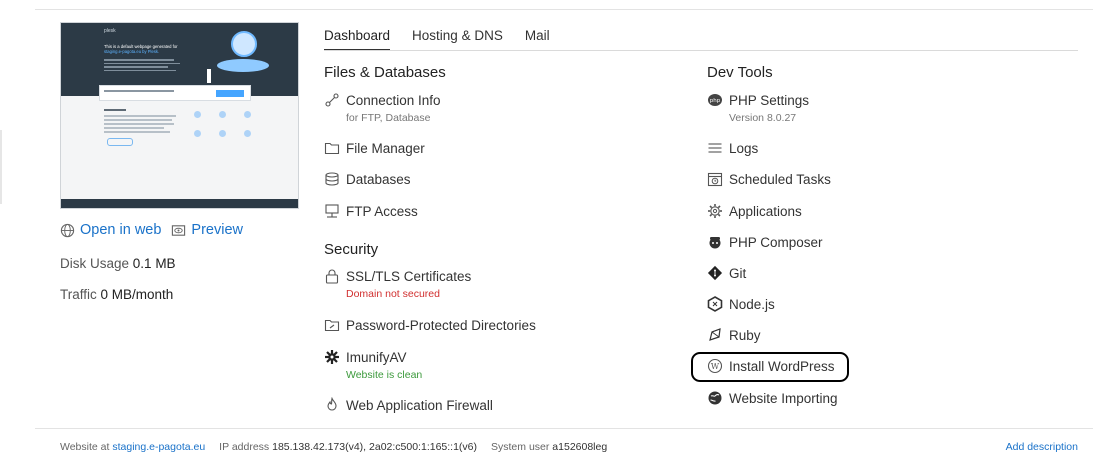 The image size is (1096, 473). Describe the element at coordinates (351, 249) in the screenshot. I see `security-heading: Security` at that location.